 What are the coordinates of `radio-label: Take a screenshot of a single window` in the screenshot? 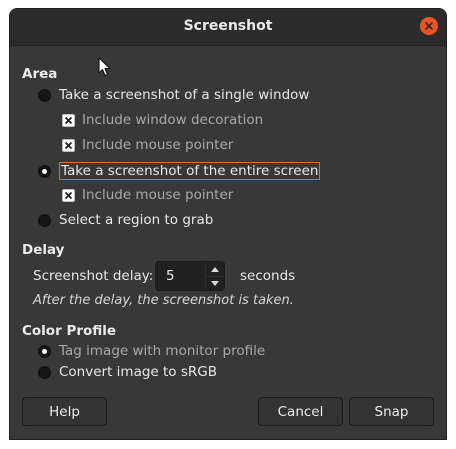 It's located at (184, 95).